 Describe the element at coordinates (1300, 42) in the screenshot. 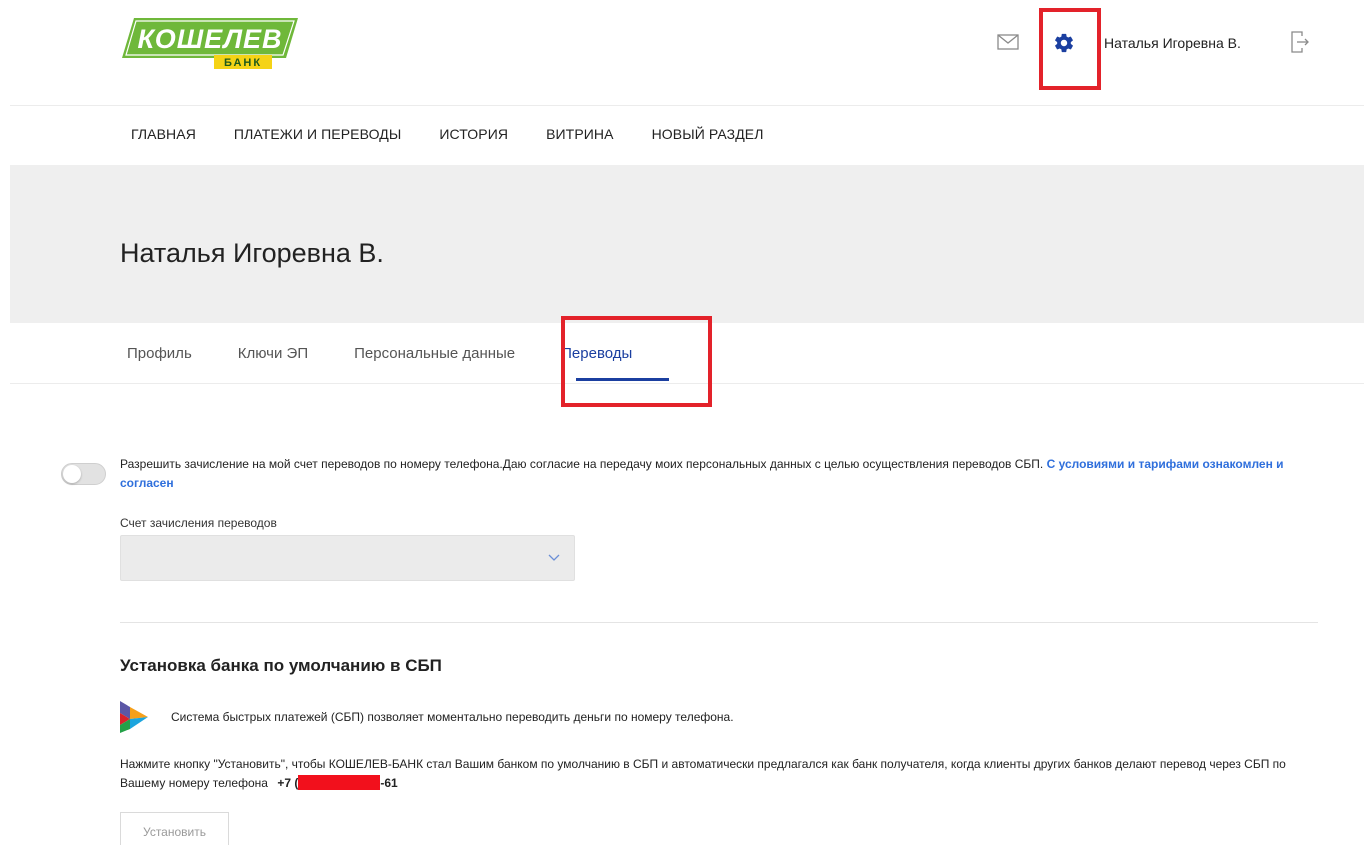

I see `logout-icon` at that location.